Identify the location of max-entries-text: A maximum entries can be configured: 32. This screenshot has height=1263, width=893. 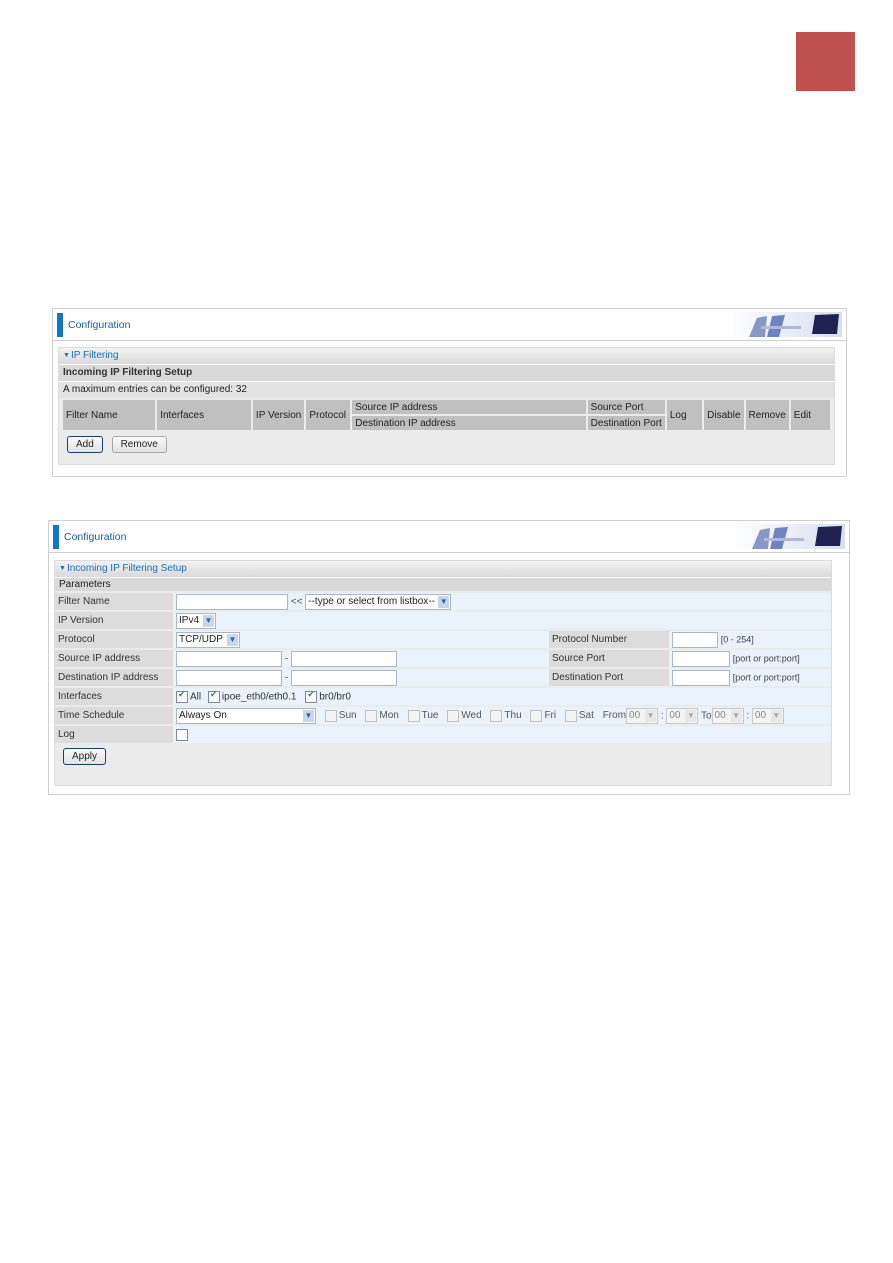
(446, 389).